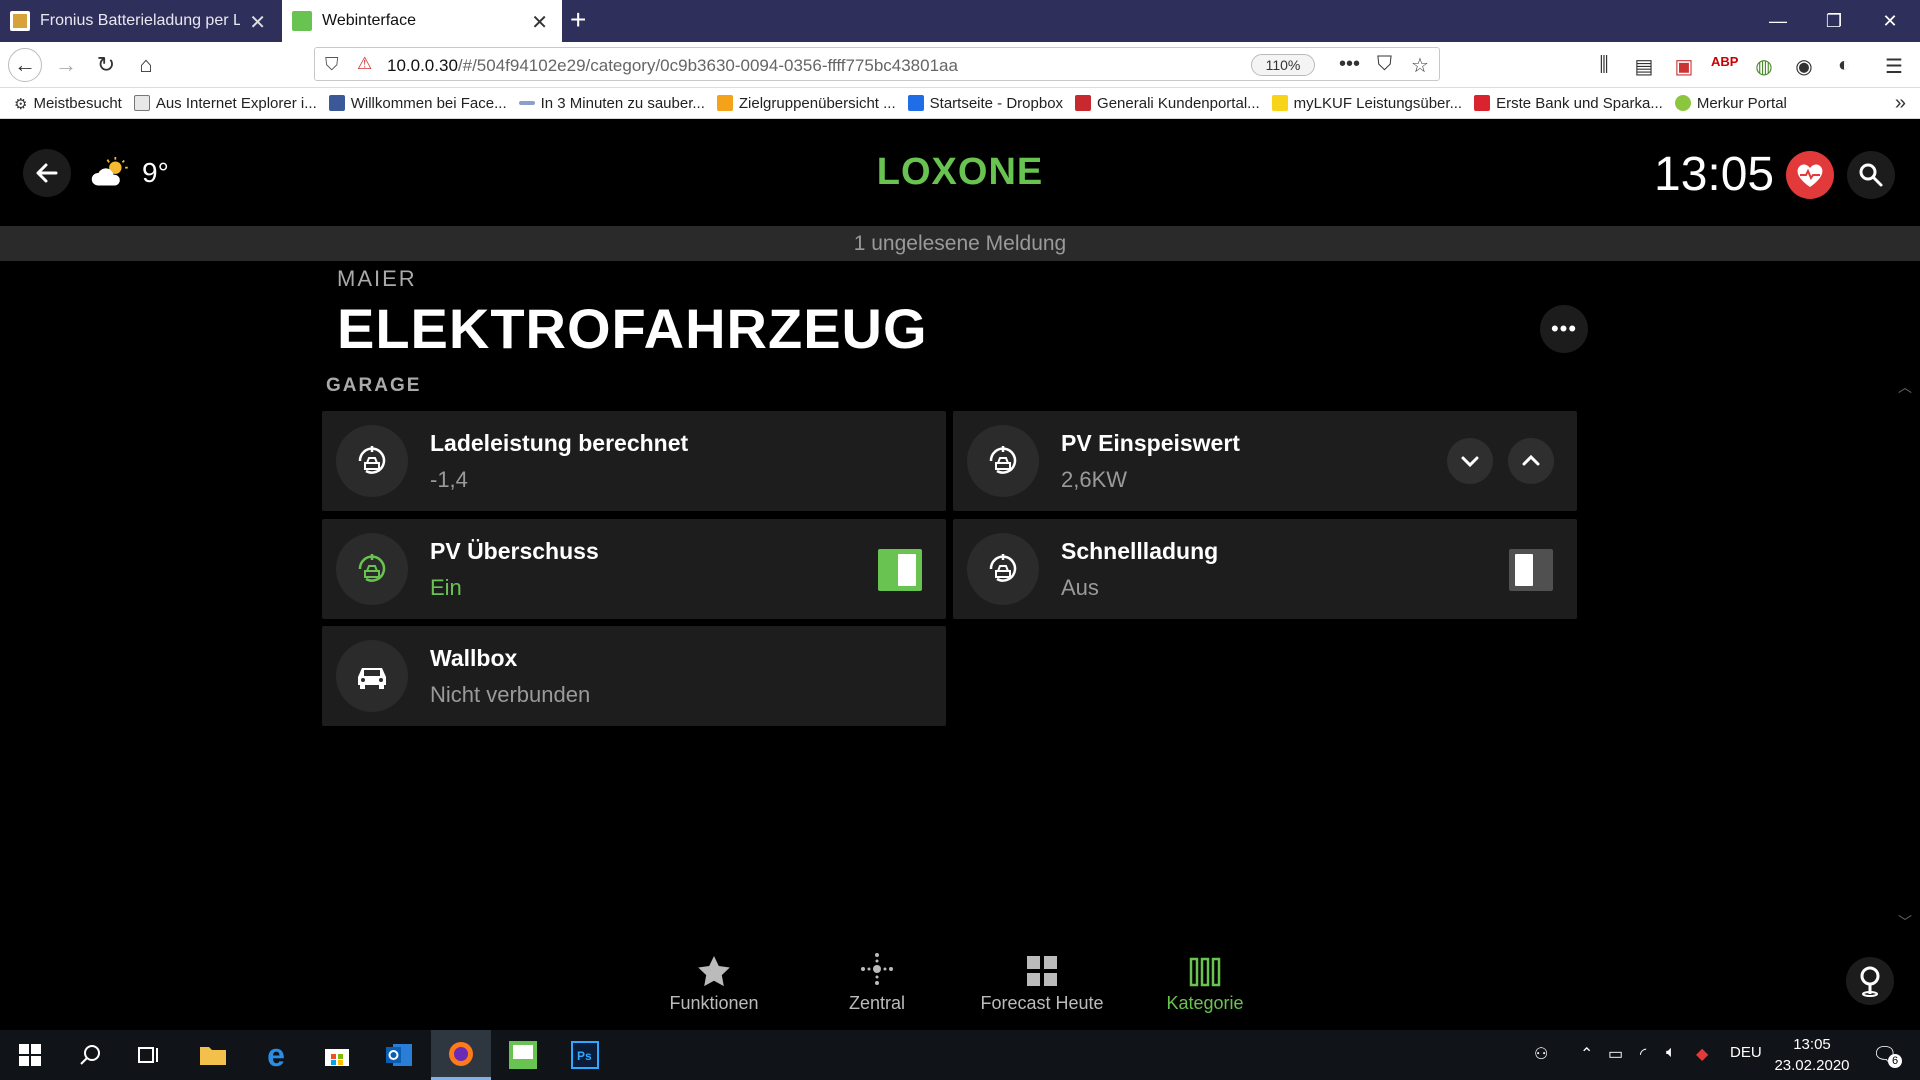  I want to click on more-options-button: •••, so click(1564, 329).